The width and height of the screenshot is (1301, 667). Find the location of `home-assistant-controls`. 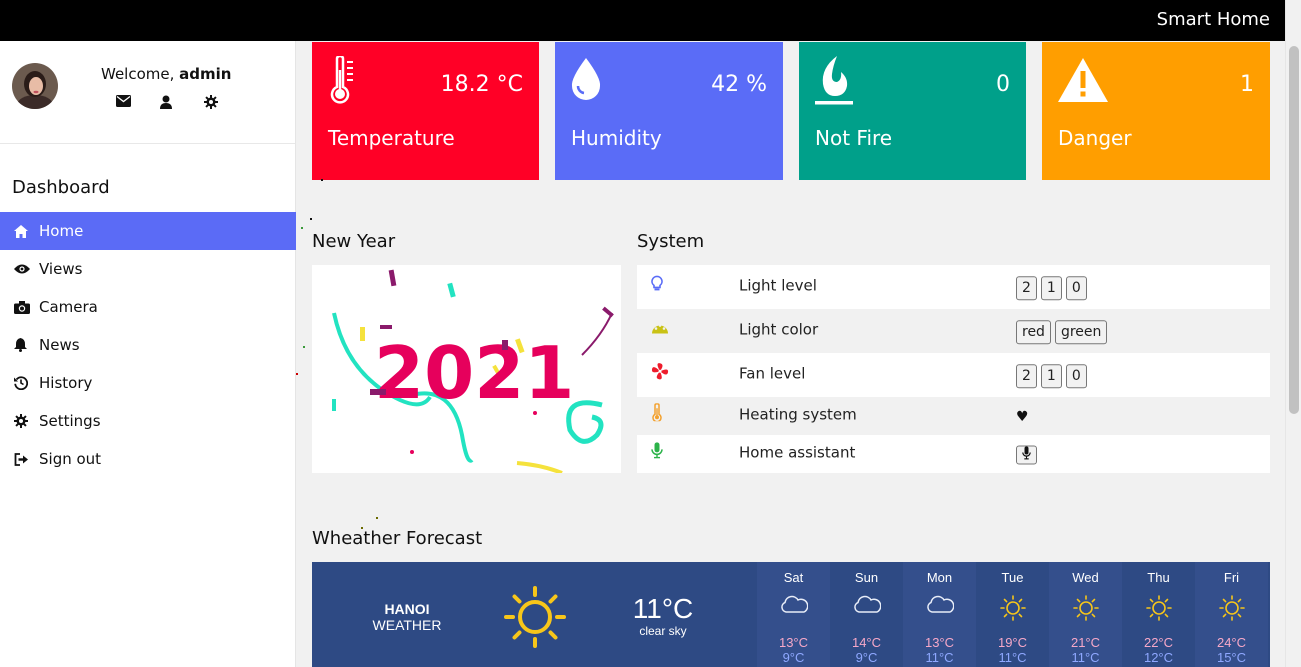

home-assistant-controls is located at coordinates (1026, 455).